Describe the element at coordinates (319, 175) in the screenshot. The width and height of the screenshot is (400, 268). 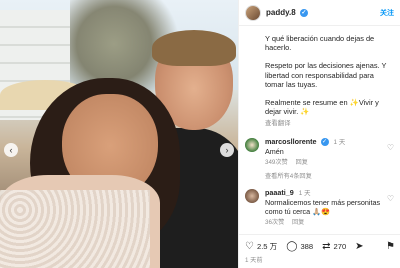
I see `view-replies-link: 查看所有4条回复` at that location.